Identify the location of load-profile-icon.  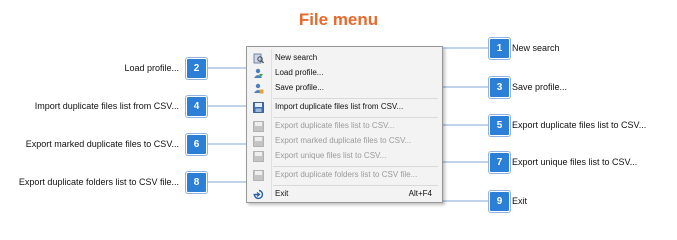
(258, 73).